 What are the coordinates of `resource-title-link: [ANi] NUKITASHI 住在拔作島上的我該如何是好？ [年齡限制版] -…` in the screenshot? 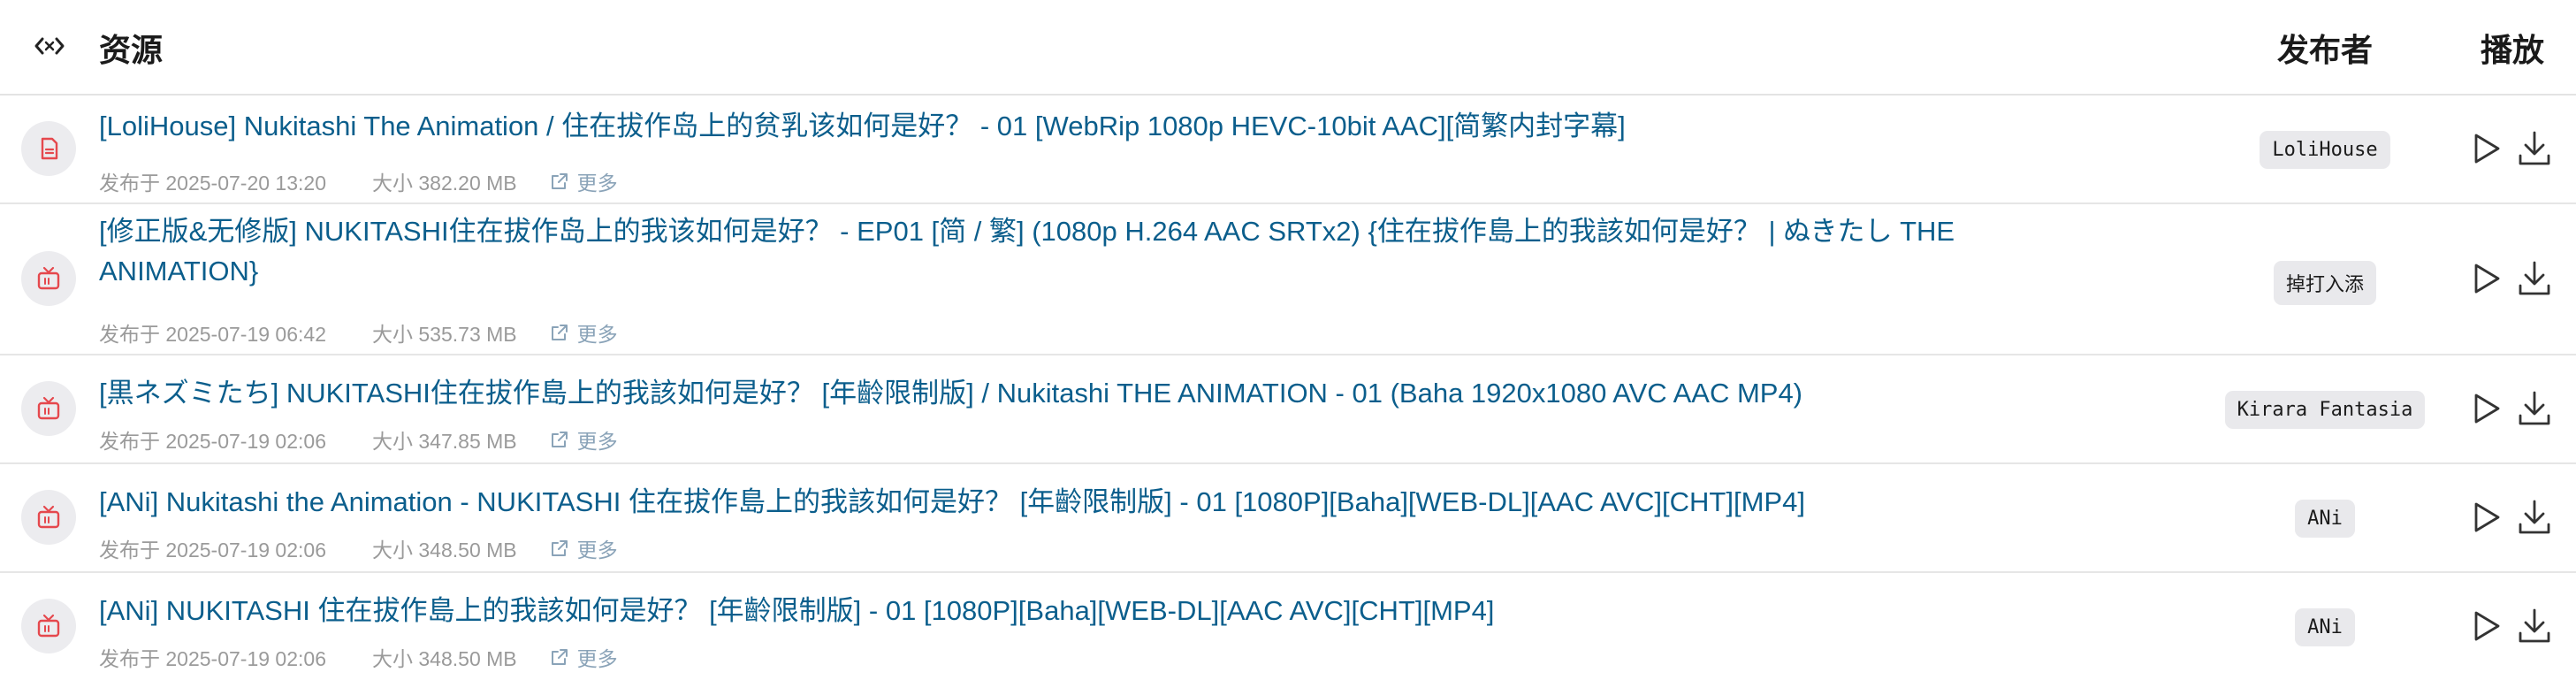 It's located at (1058, 610).